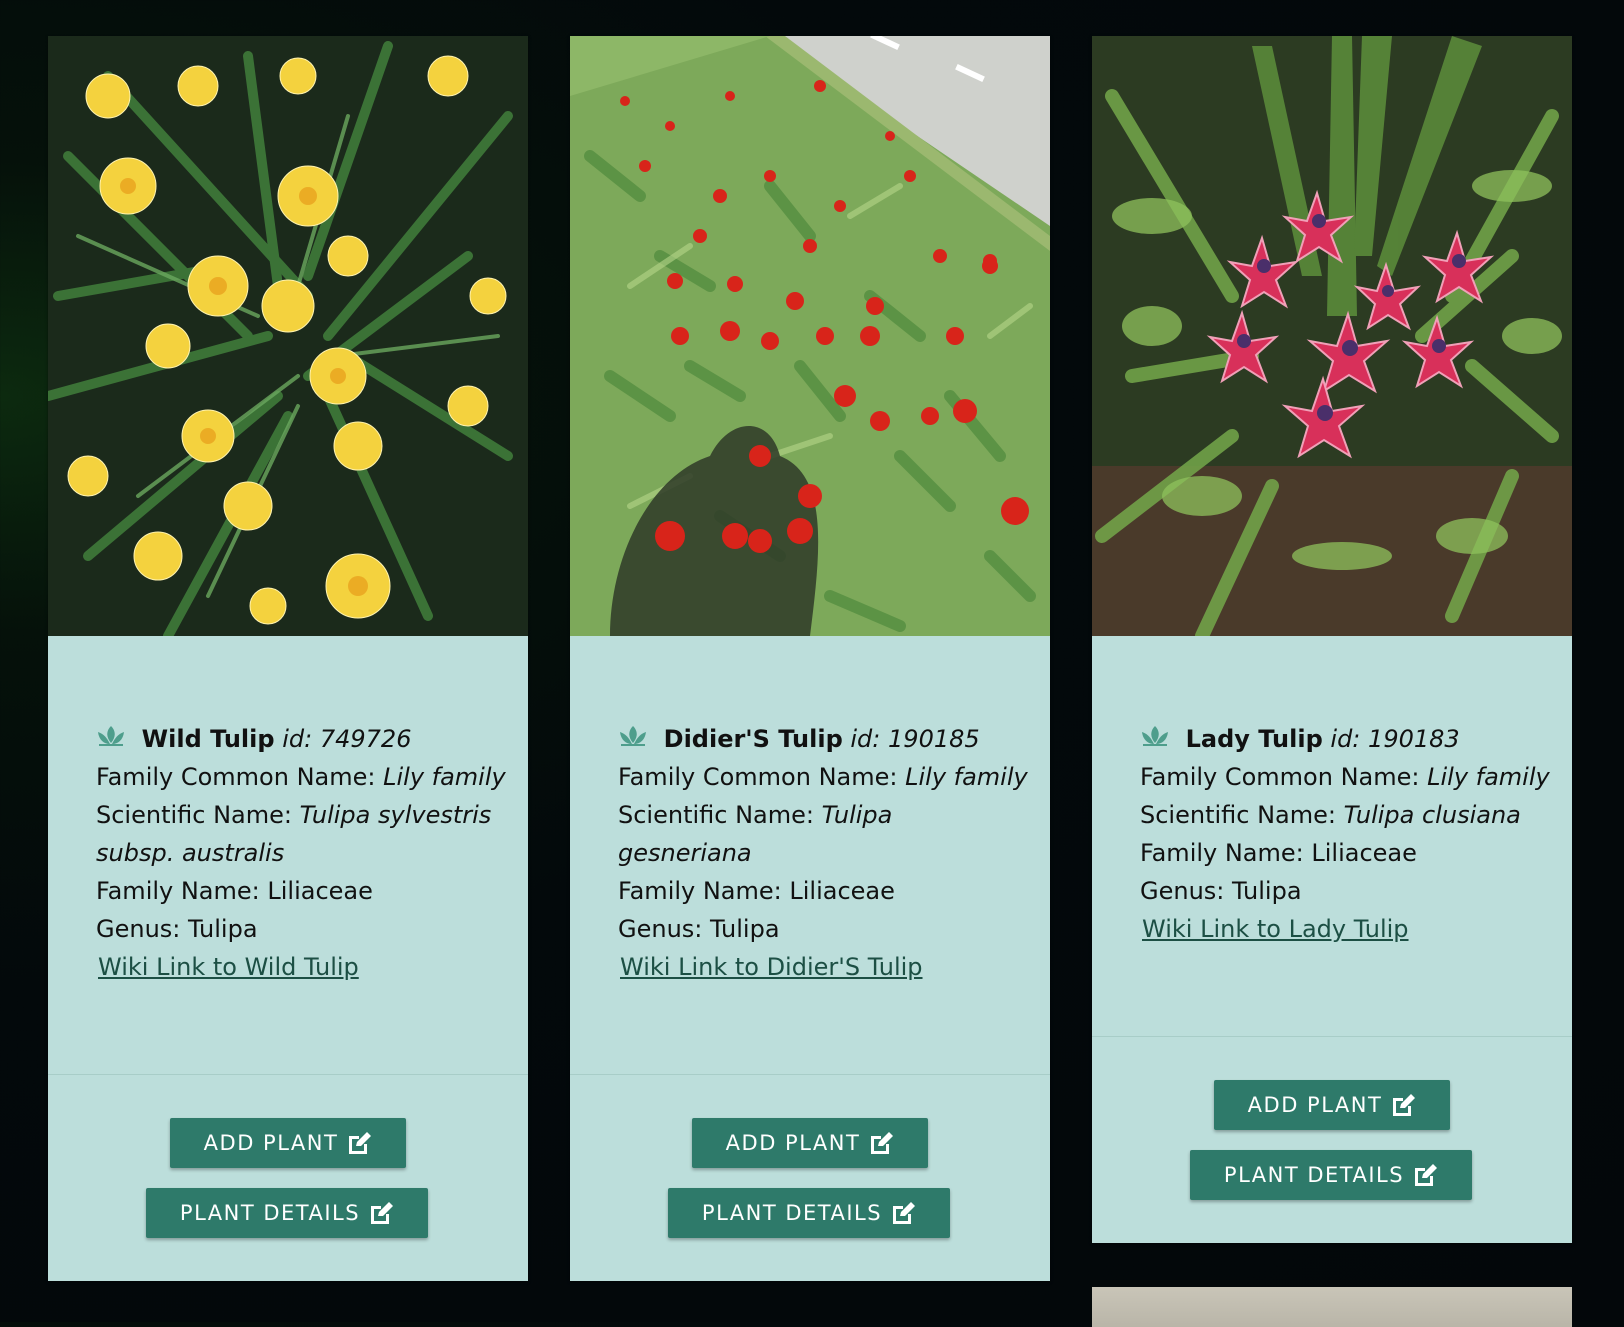 This screenshot has height=1327, width=1624. I want to click on plant-name: Didier'S Tulip, so click(753, 739).